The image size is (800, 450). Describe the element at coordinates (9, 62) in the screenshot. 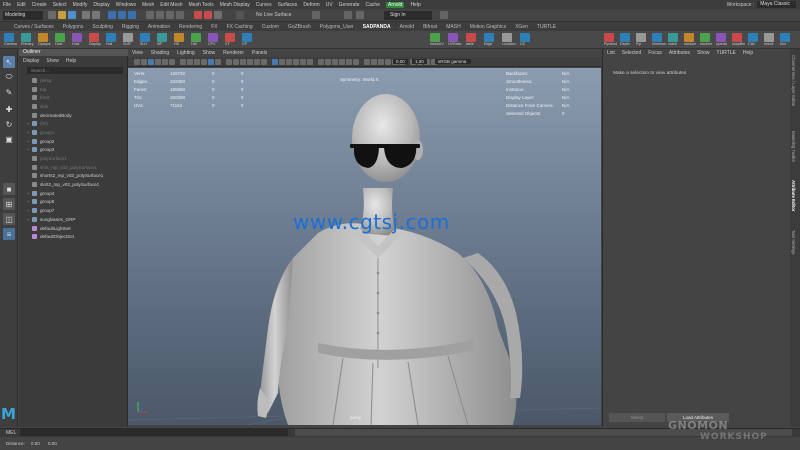

I see `select-tool-icon: ↖` at that location.